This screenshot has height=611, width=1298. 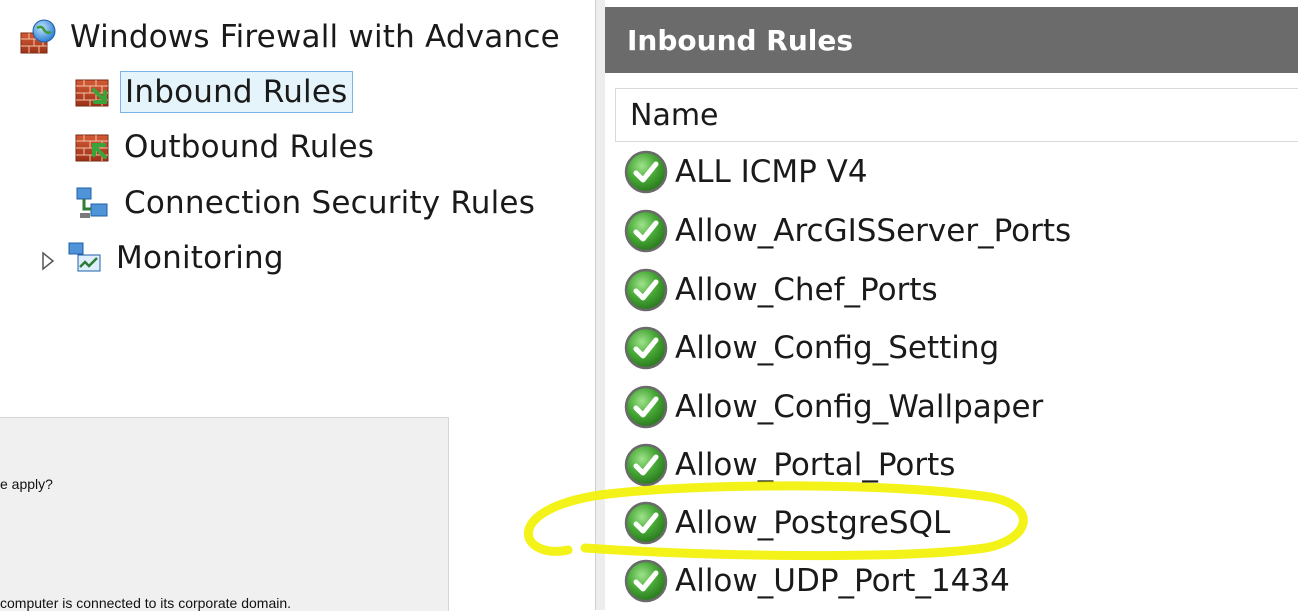 I want to click on table-row: Allow_Config_Setting, so click(x=811, y=348).